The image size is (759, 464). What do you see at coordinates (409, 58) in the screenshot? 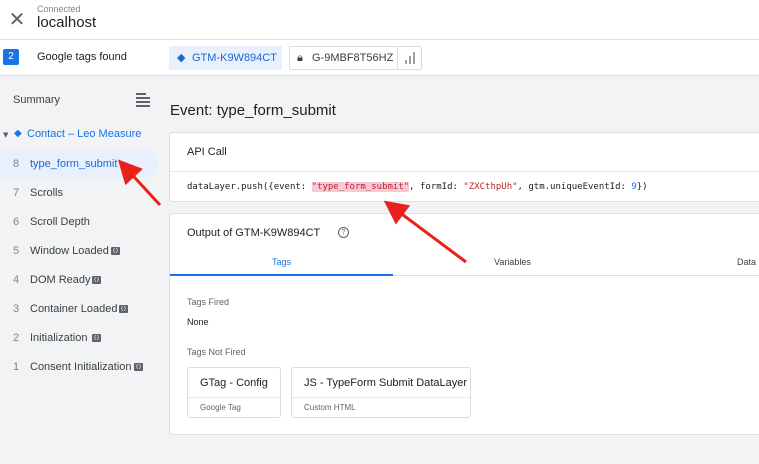
I see `signal-bars-icon` at bounding box center [409, 58].